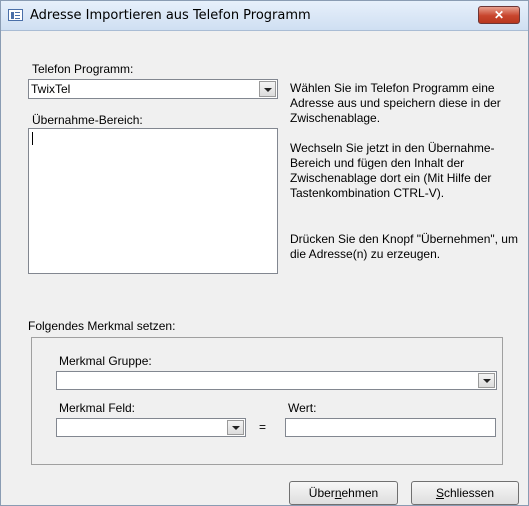 This screenshot has width=529, height=506. Describe the element at coordinates (499, 15) in the screenshot. I see `close-icon: ✕` at that location.